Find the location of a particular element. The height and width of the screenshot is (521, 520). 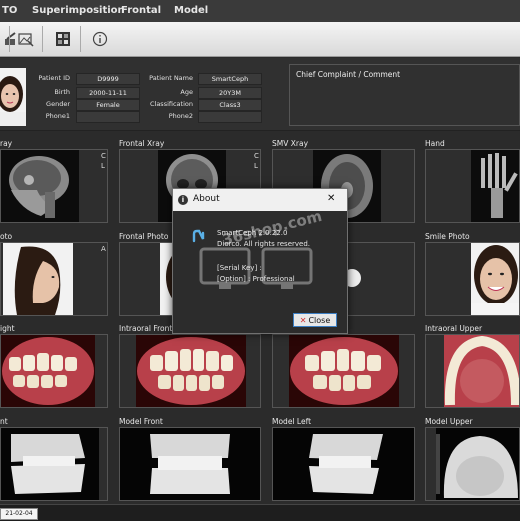

patient-id-label: Patient ID is located at coordinates (54, 78).